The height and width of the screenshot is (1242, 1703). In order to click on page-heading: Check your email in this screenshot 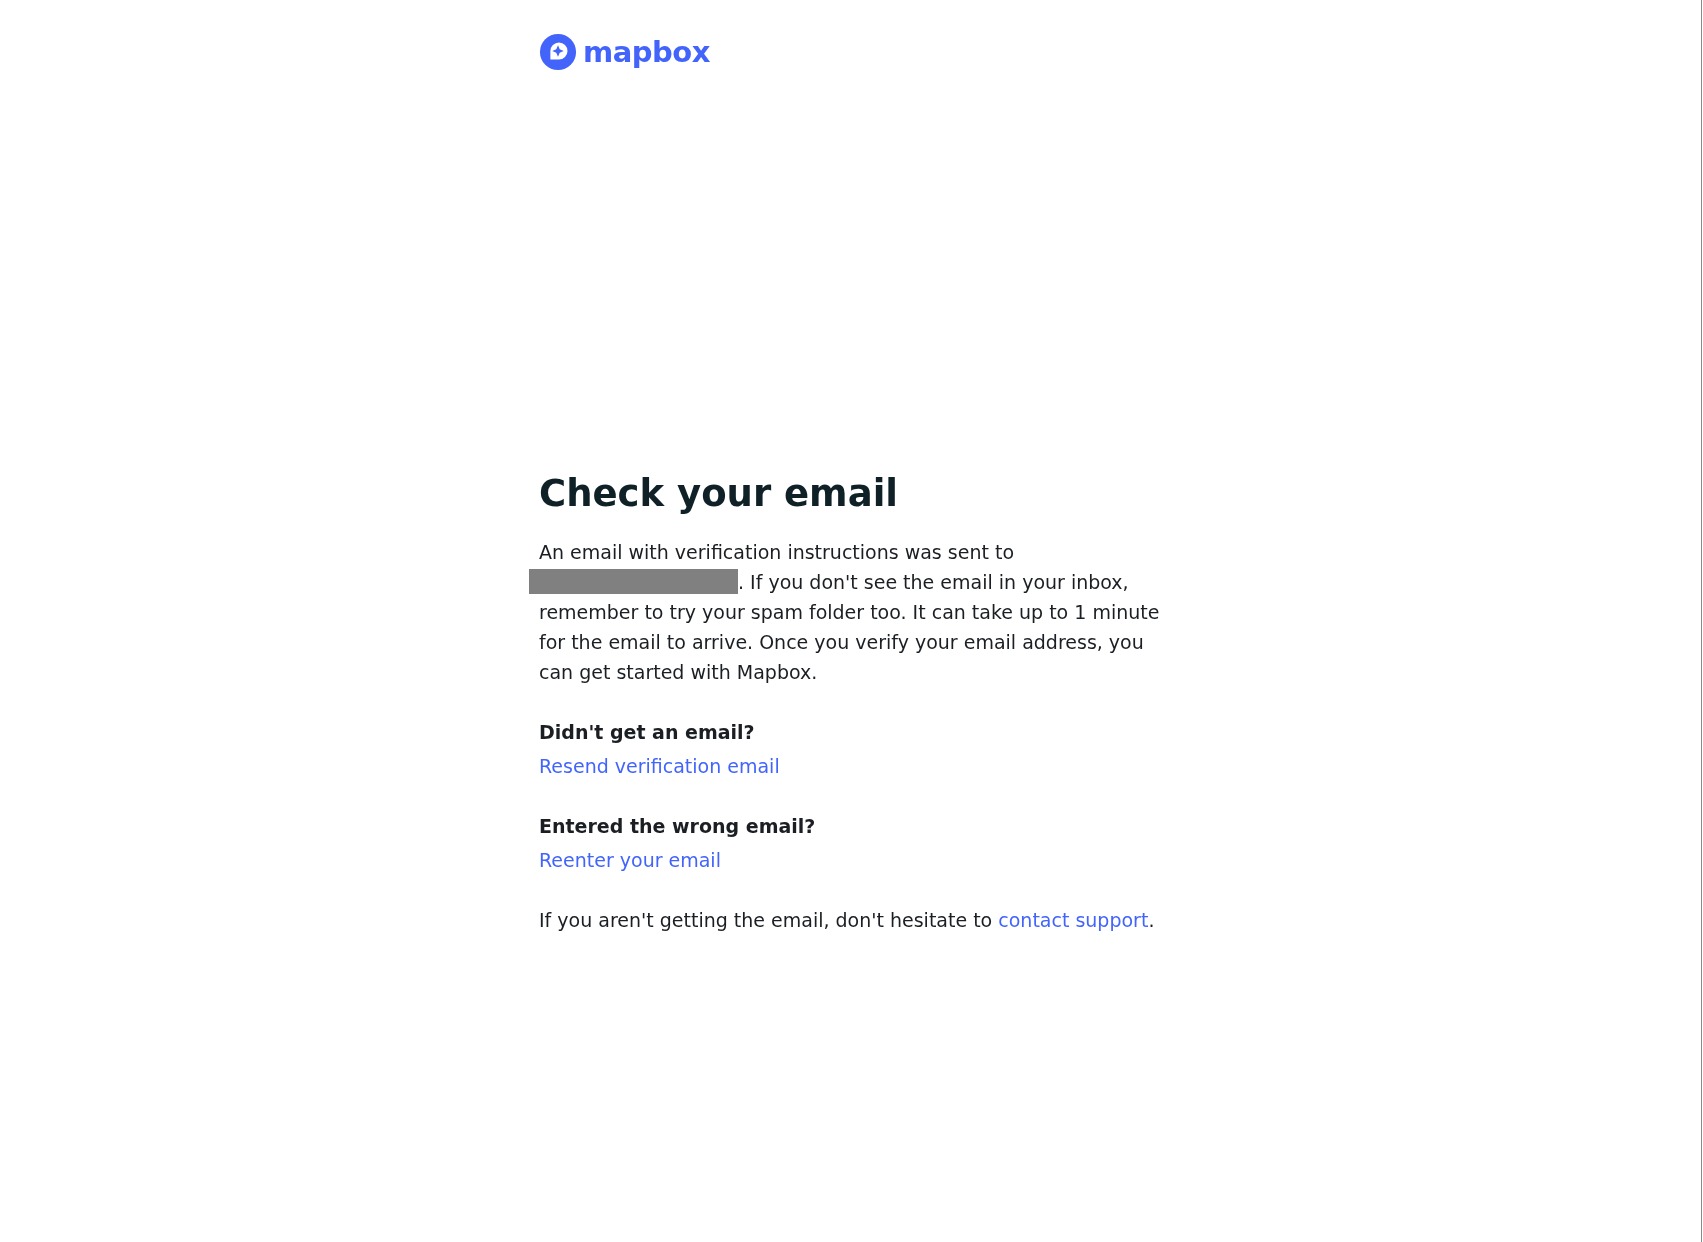, I will do `click(719, 494)`.